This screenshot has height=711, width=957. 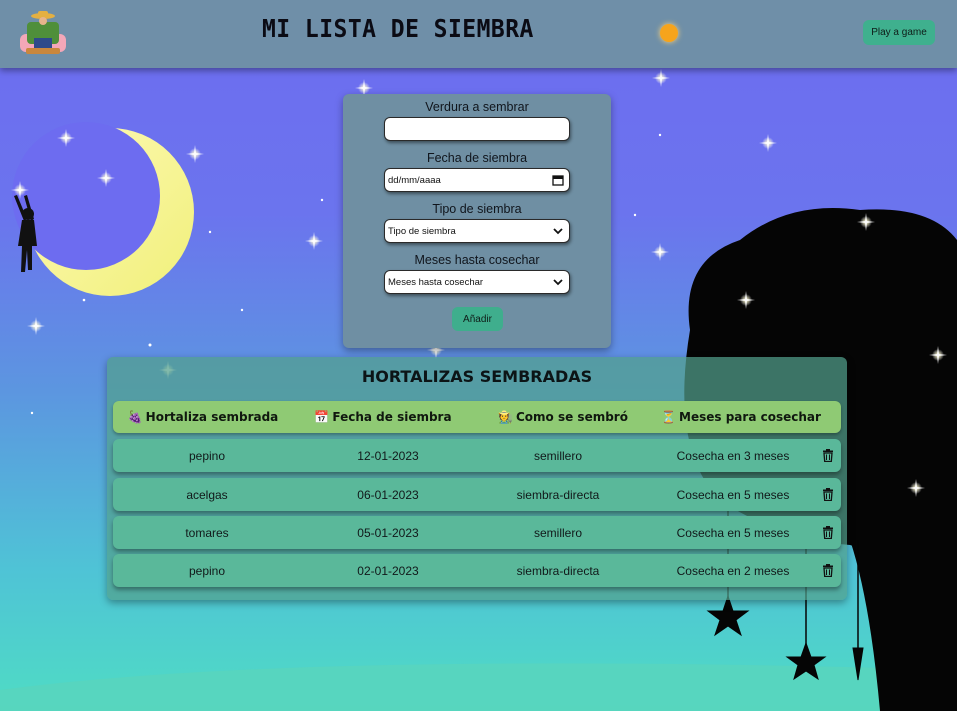 What do you see at coordinates (212, 417) in the screenshot?
I see `header-vegetable-label: Hortaliza sembrada` at bounding box center [212, 417].